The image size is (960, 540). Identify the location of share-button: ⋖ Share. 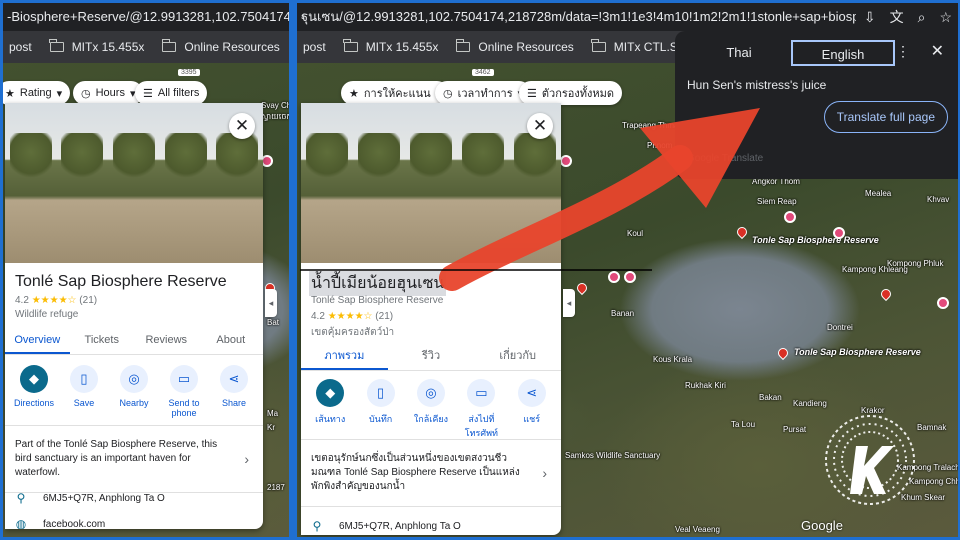
(234, 391).